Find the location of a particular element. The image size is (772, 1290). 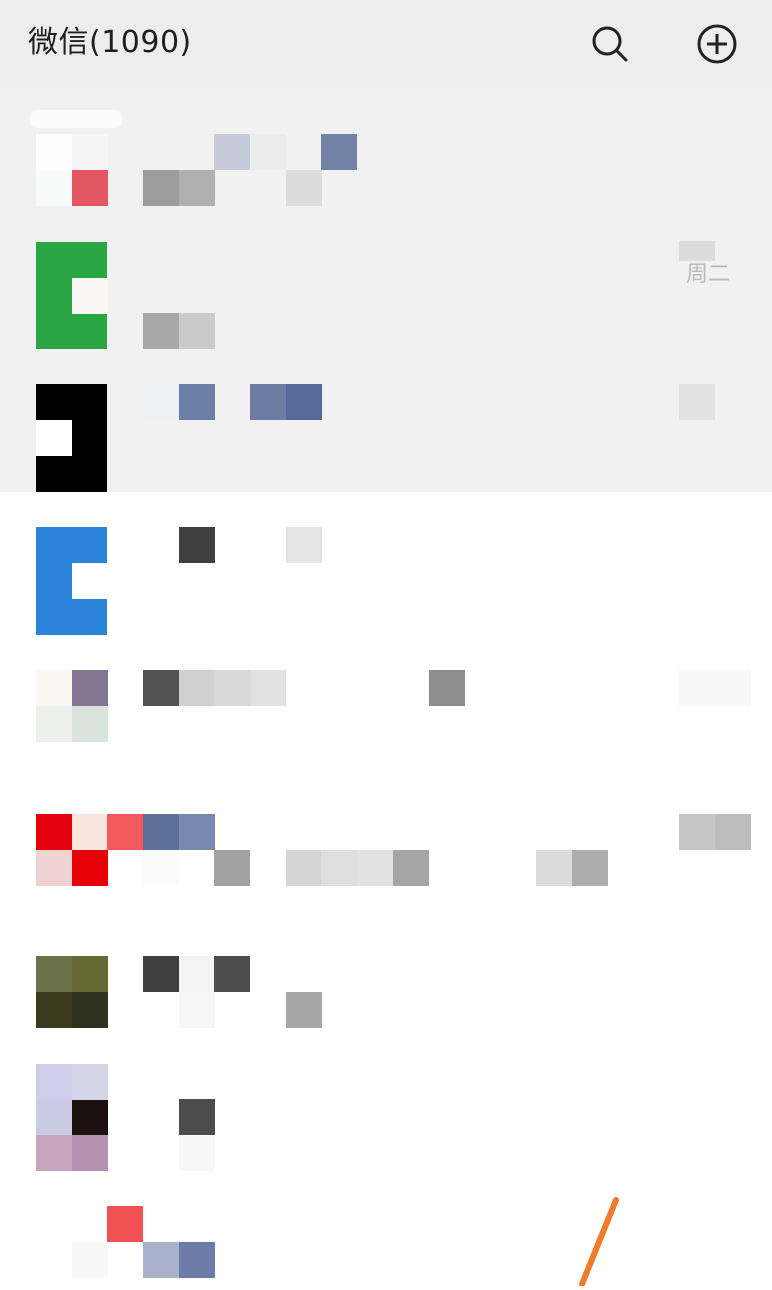

chat-time: 周二 is located at coordinates (708, 274).